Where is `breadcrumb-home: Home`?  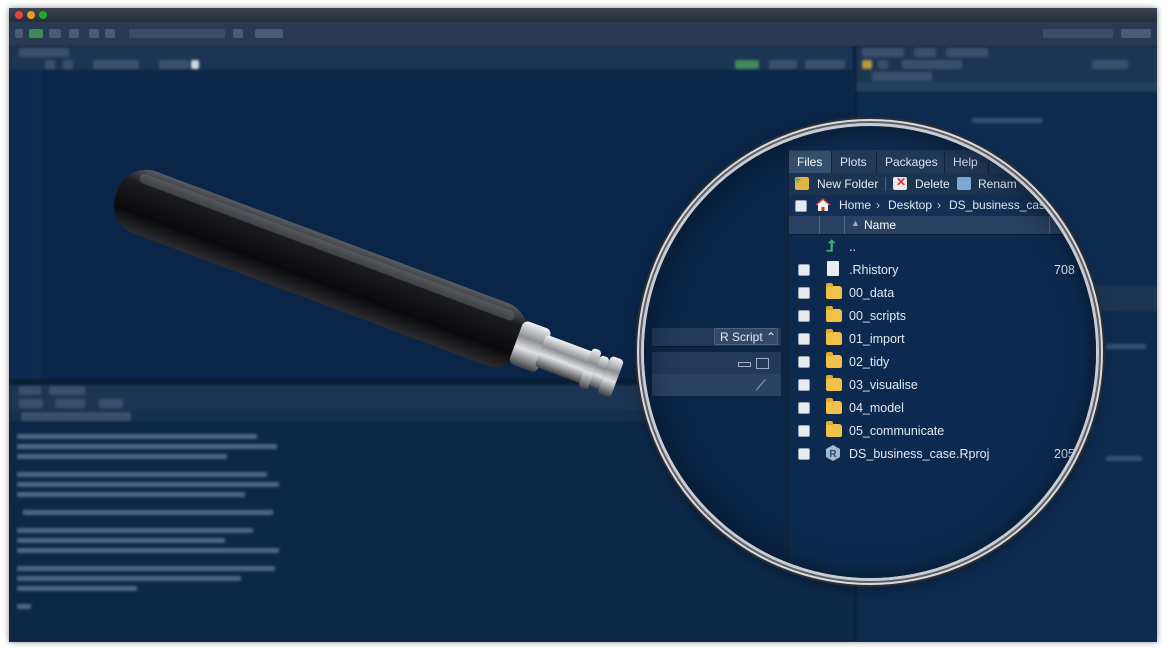
breadcrumb-home: Home is located at coordinates (855, 205).